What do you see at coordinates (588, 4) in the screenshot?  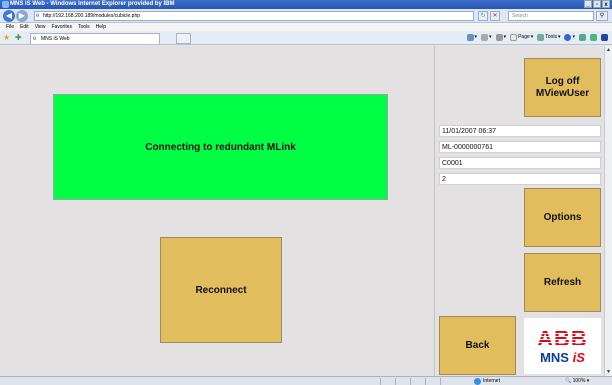 I see `minimize-button: _` at bounding box center [588, 4].